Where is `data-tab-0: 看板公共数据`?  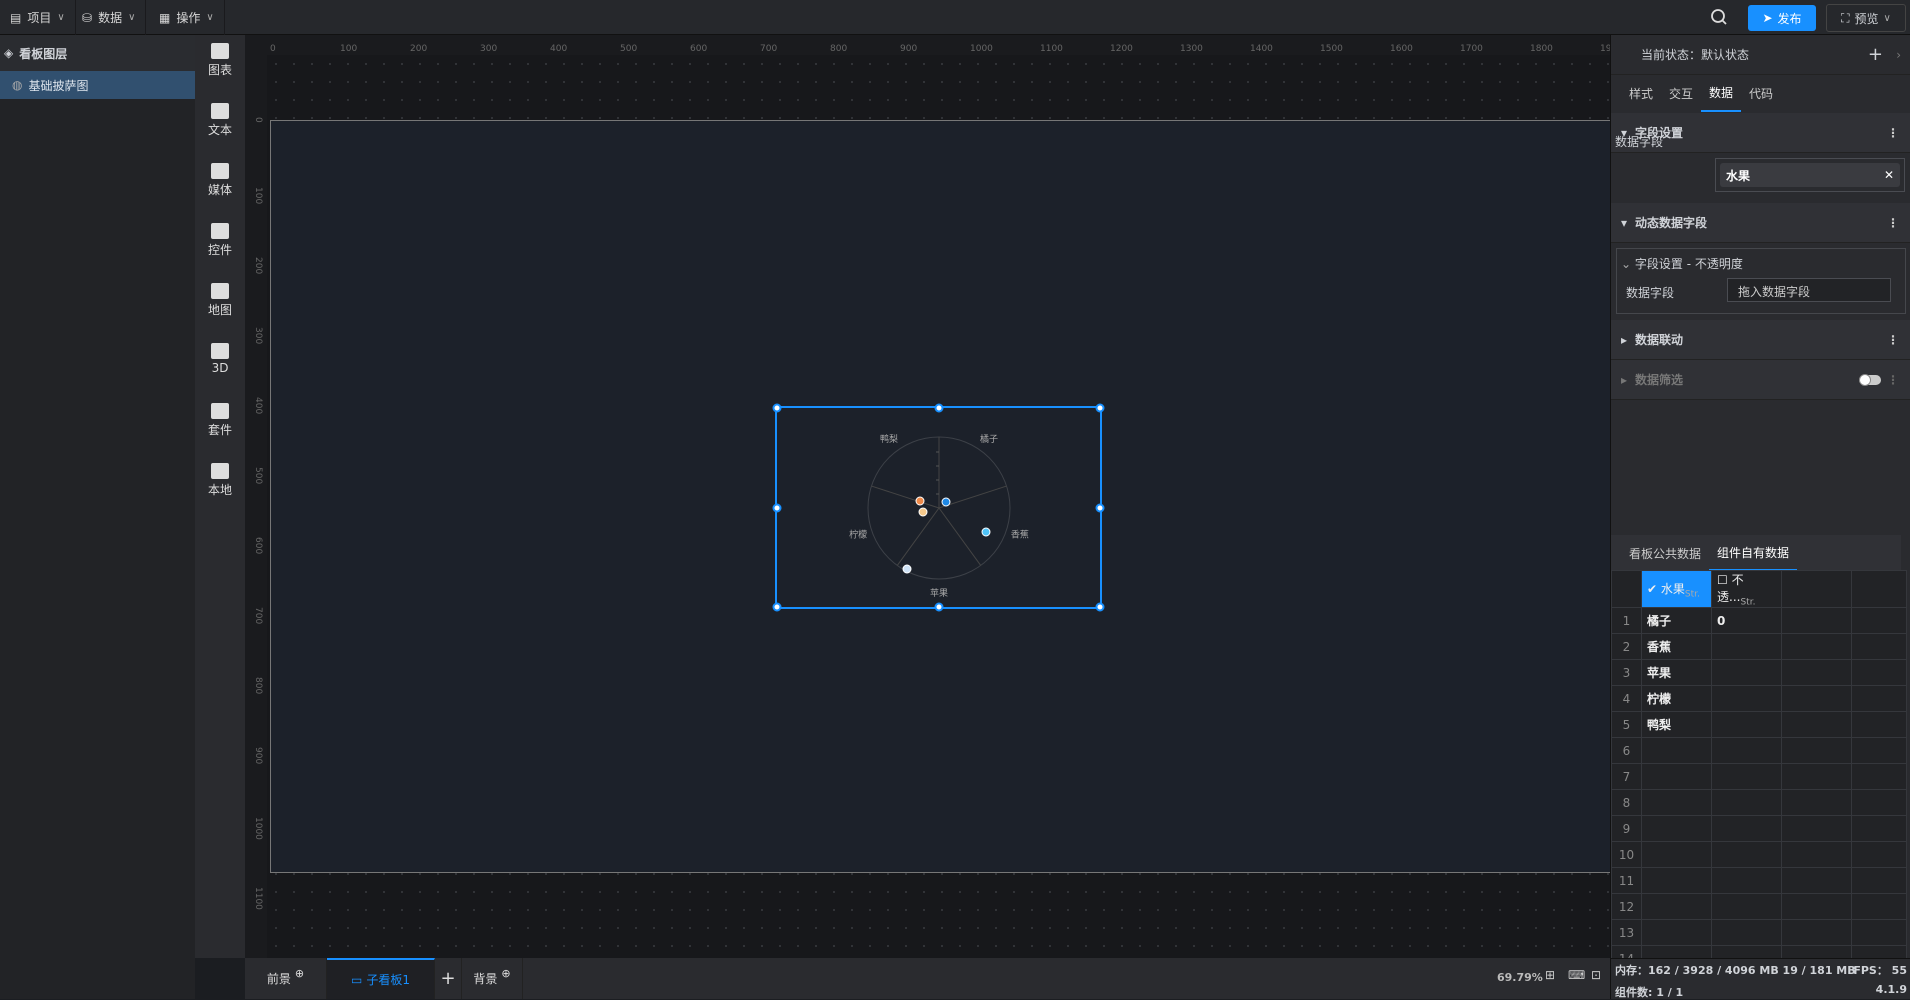 data-tab-0: 看板公共数据 is located at coordinates (1665, 553).